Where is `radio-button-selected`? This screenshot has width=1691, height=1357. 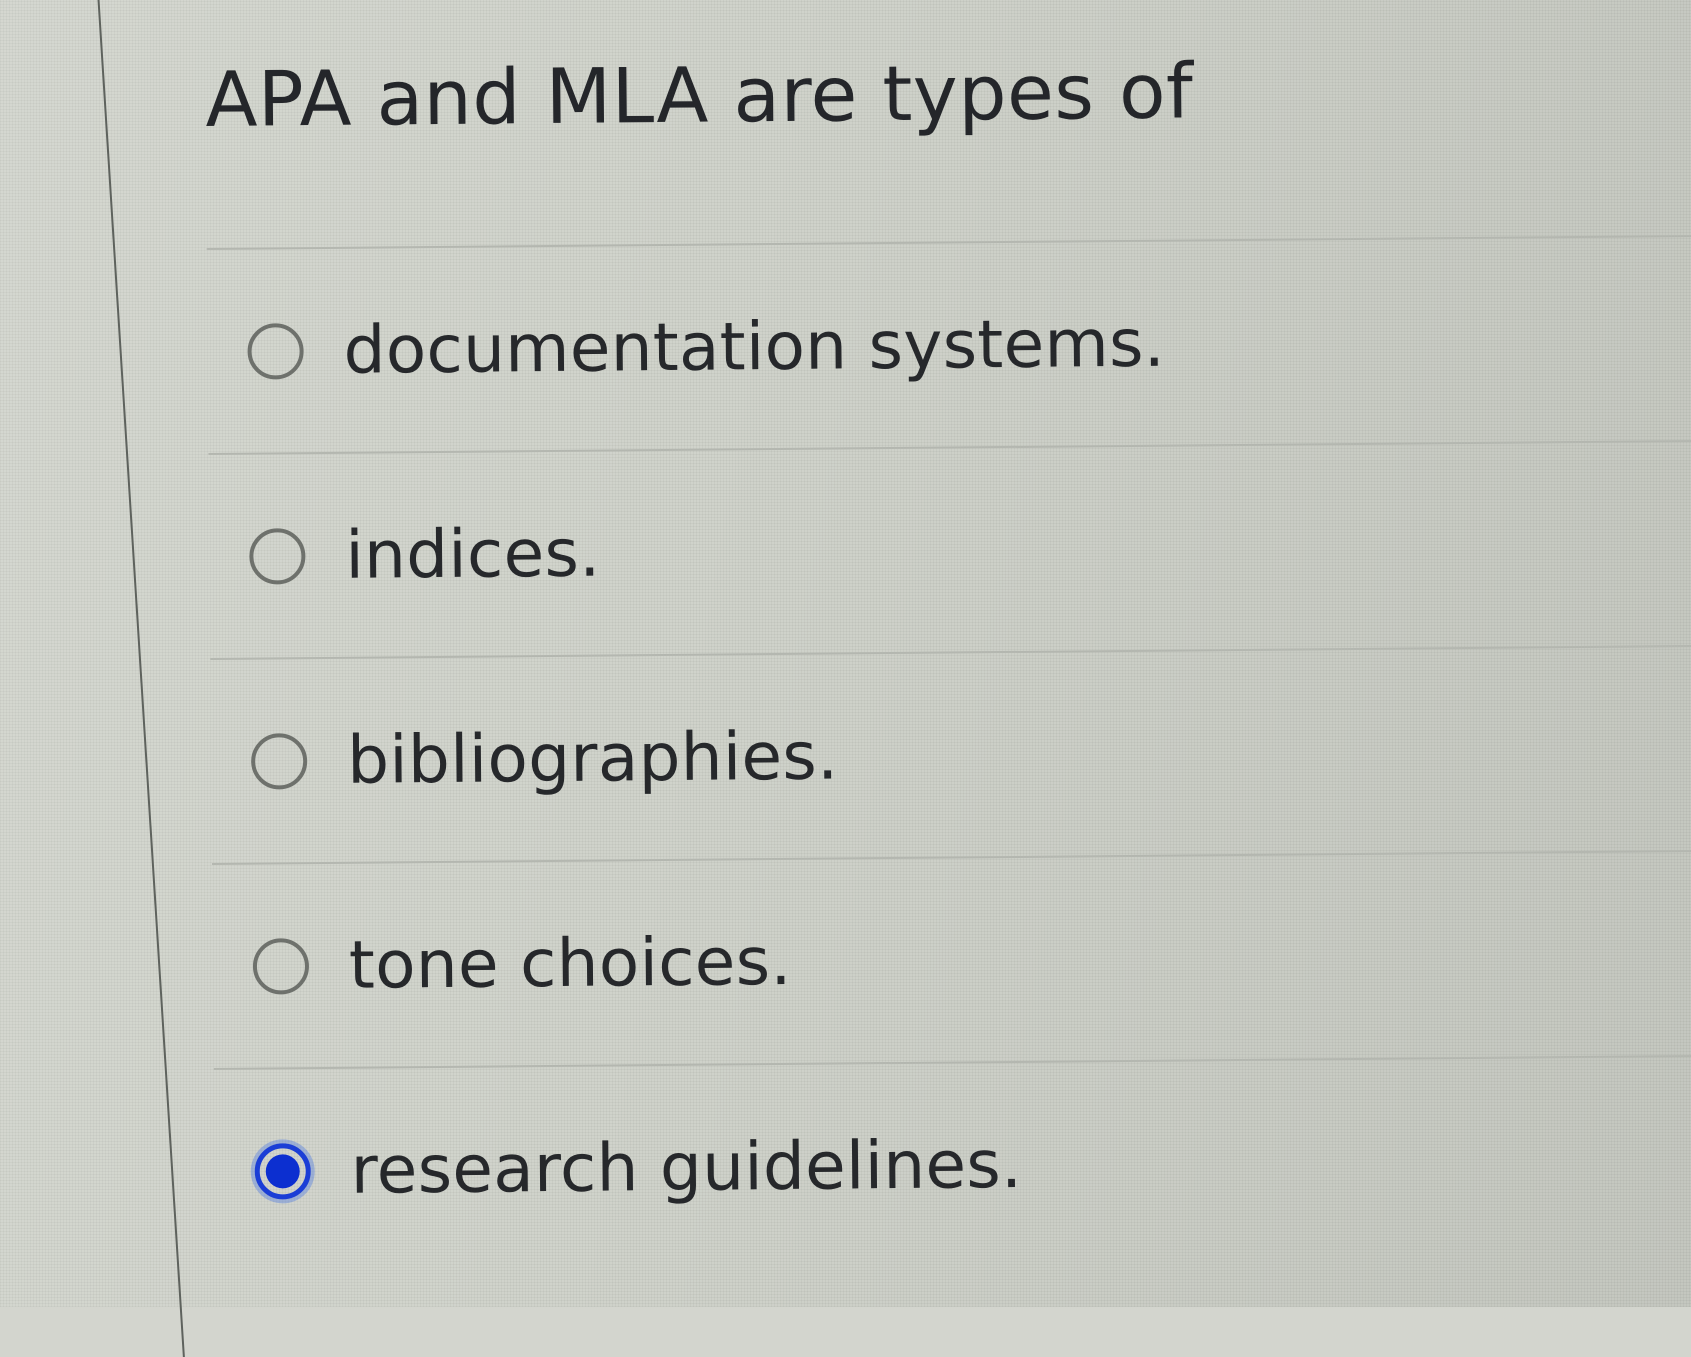
radio-button-selected is located at coordinates (282, 1171).